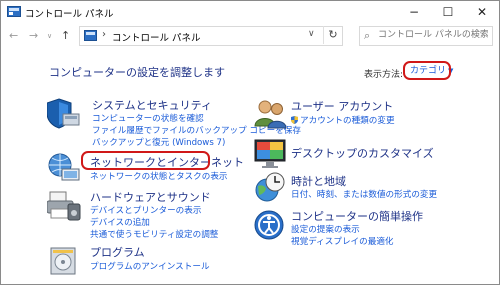  Describe the element at coordinates (64, 167) in the screenshot. I see `network-globe-icon` at that location.